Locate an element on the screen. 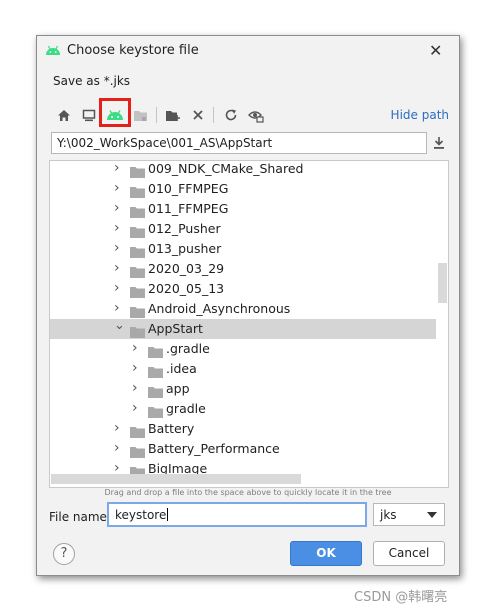 This screenshot has width=496, height=612. watermark: CSDN @韩曙亮 is located at coordinates (401, 597).